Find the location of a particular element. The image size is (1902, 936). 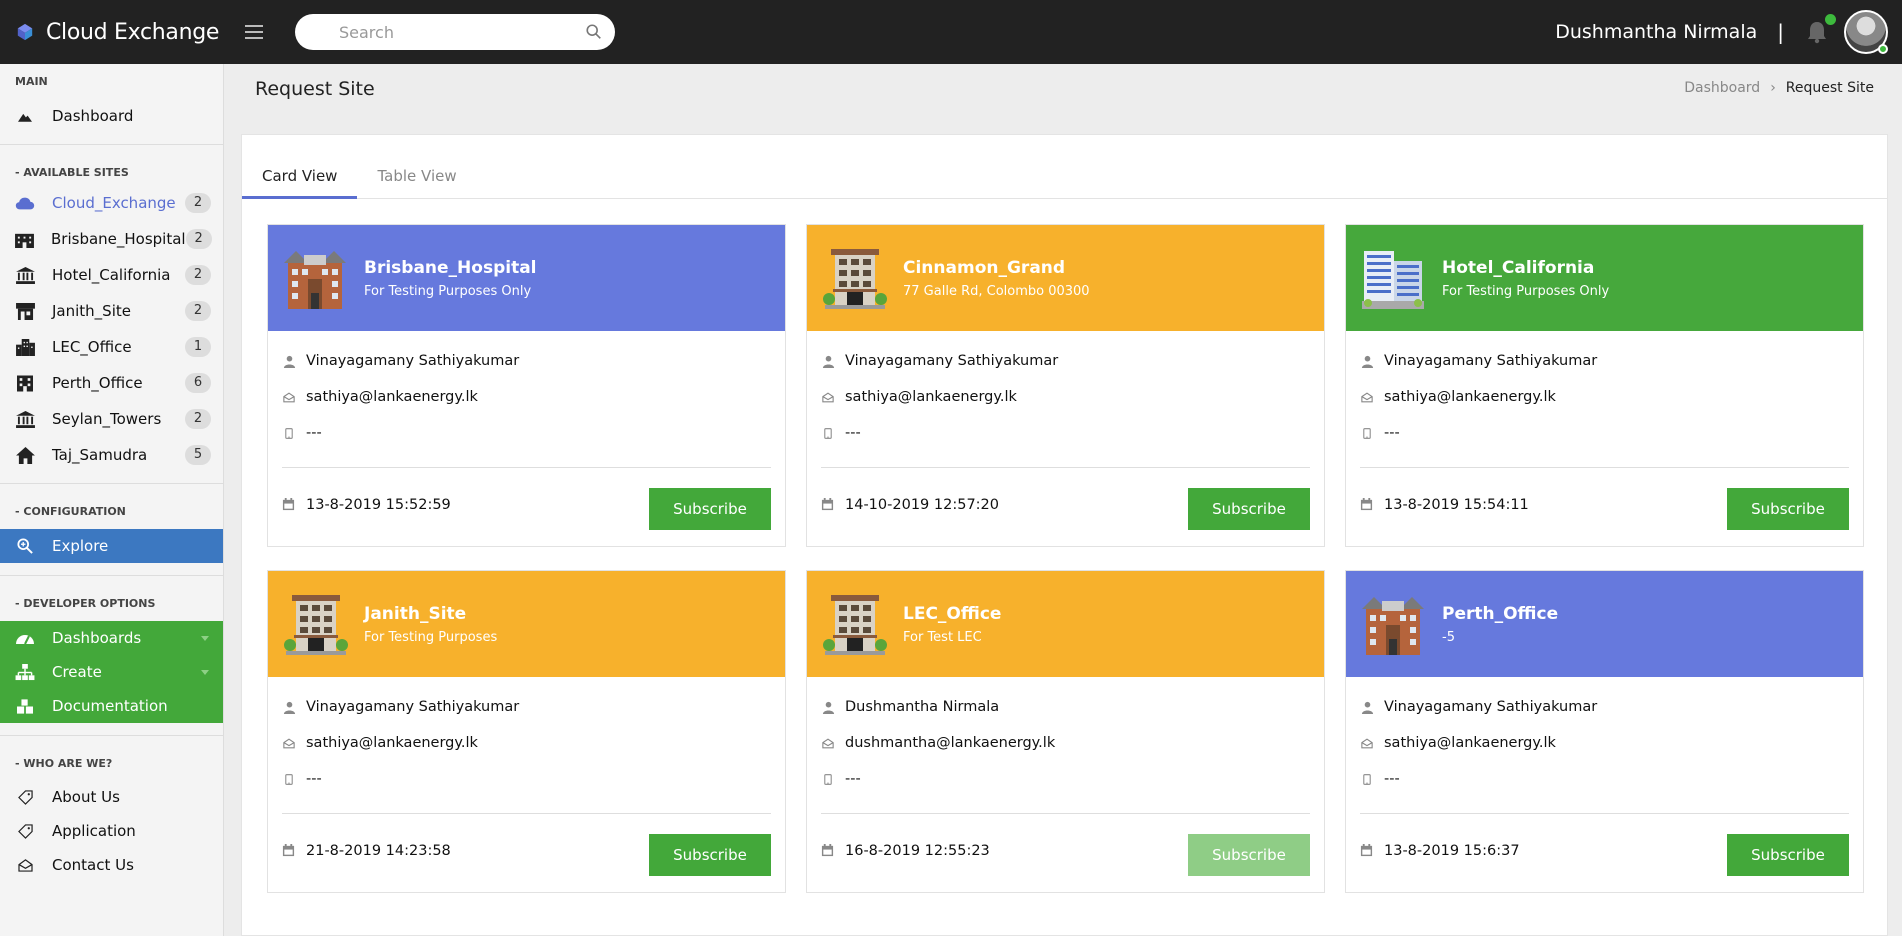

sidebar-item-label: Cloud_Exchange is located at coordinates (114, 203).